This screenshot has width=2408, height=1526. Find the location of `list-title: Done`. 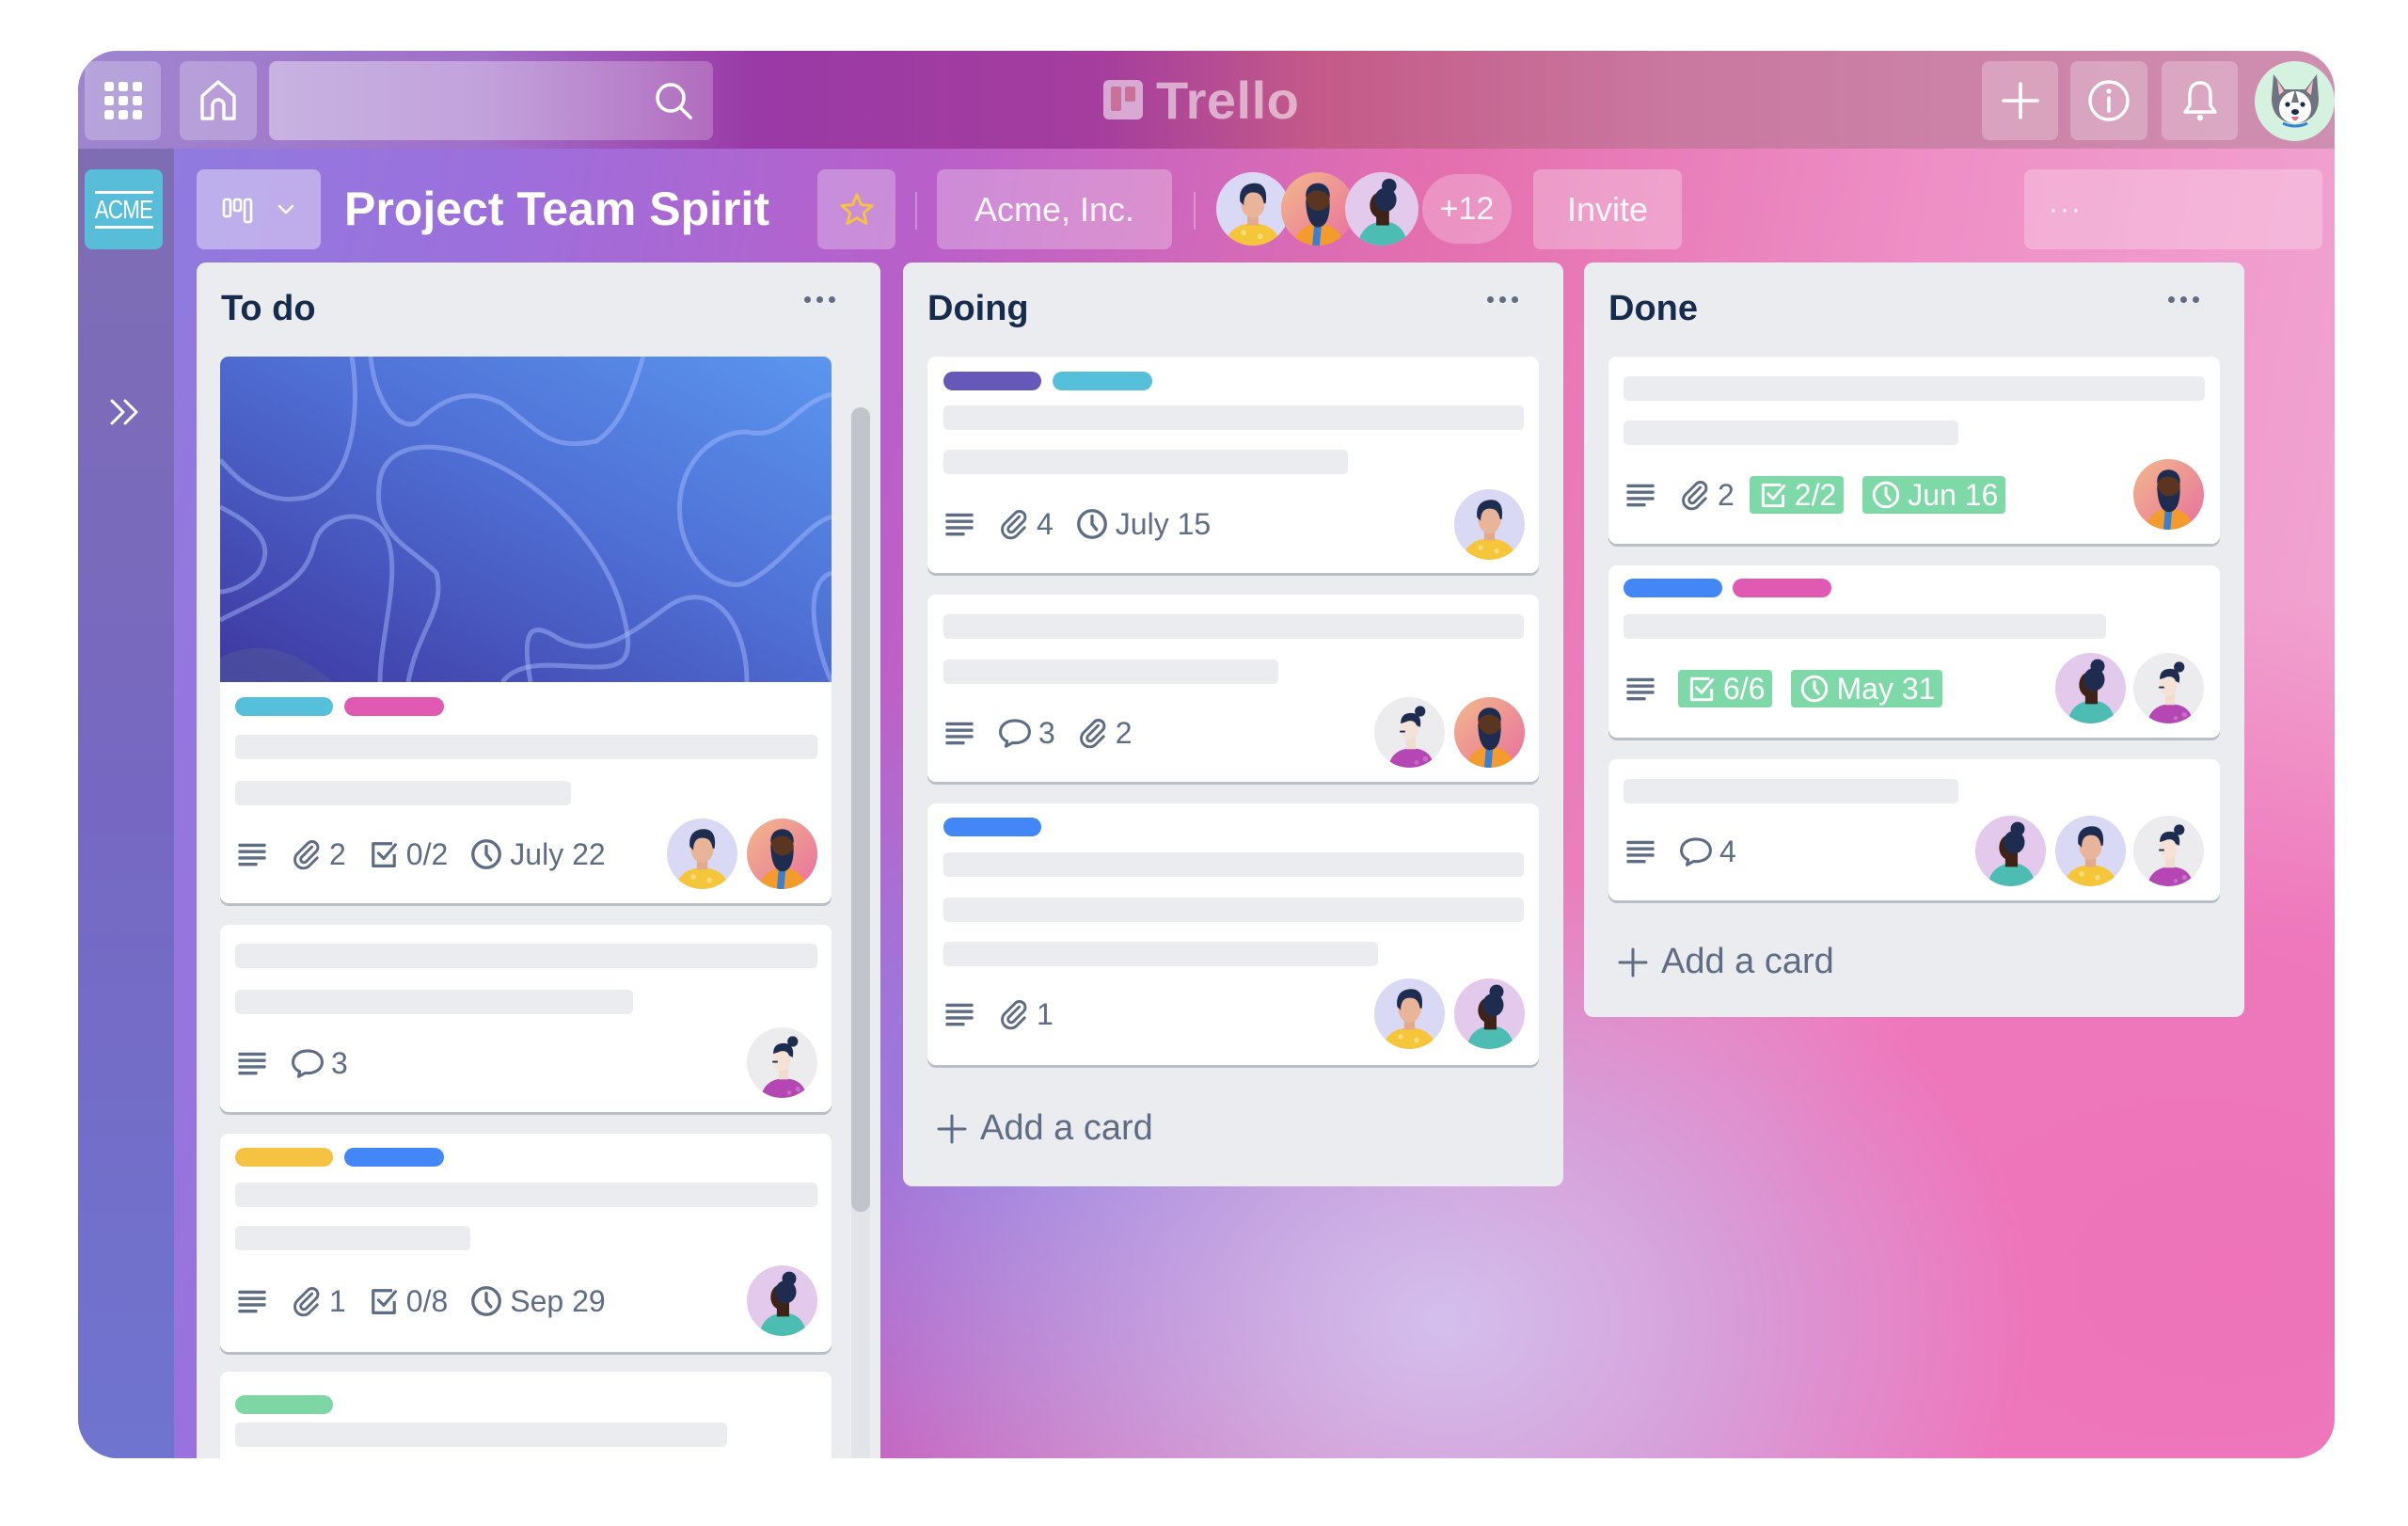

list-title: Done is located at coordinates (1653, 309).